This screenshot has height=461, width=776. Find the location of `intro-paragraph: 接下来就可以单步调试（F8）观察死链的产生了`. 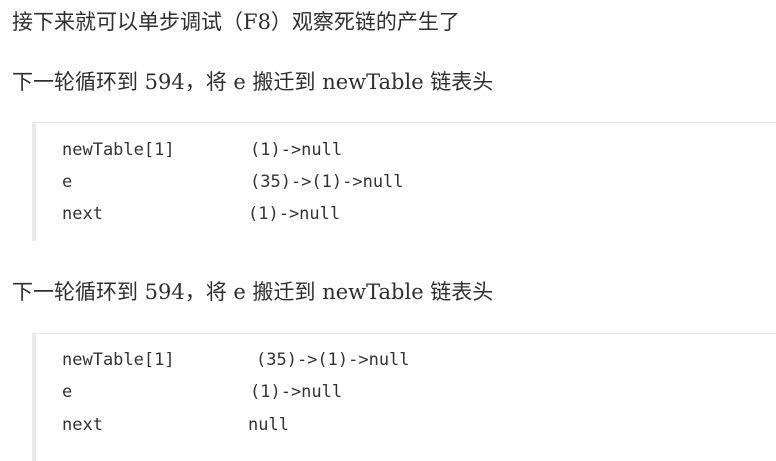

intro-paragraph: 接下来就可以单步调试（F8）观察死链的产生了 is located at coordinates (236, 22).